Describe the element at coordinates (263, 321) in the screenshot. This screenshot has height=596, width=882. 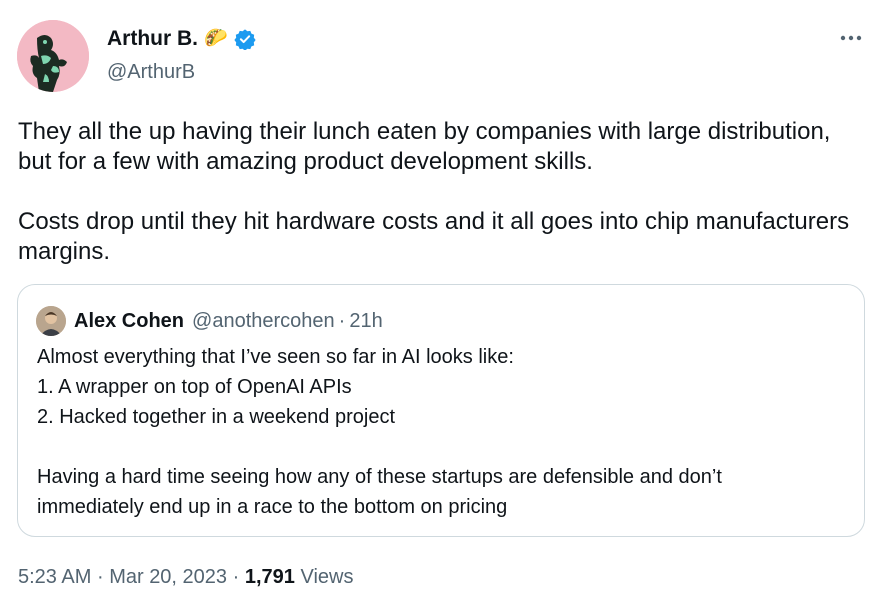
I see `quoted-author-handle: @anothercohen` at that location.